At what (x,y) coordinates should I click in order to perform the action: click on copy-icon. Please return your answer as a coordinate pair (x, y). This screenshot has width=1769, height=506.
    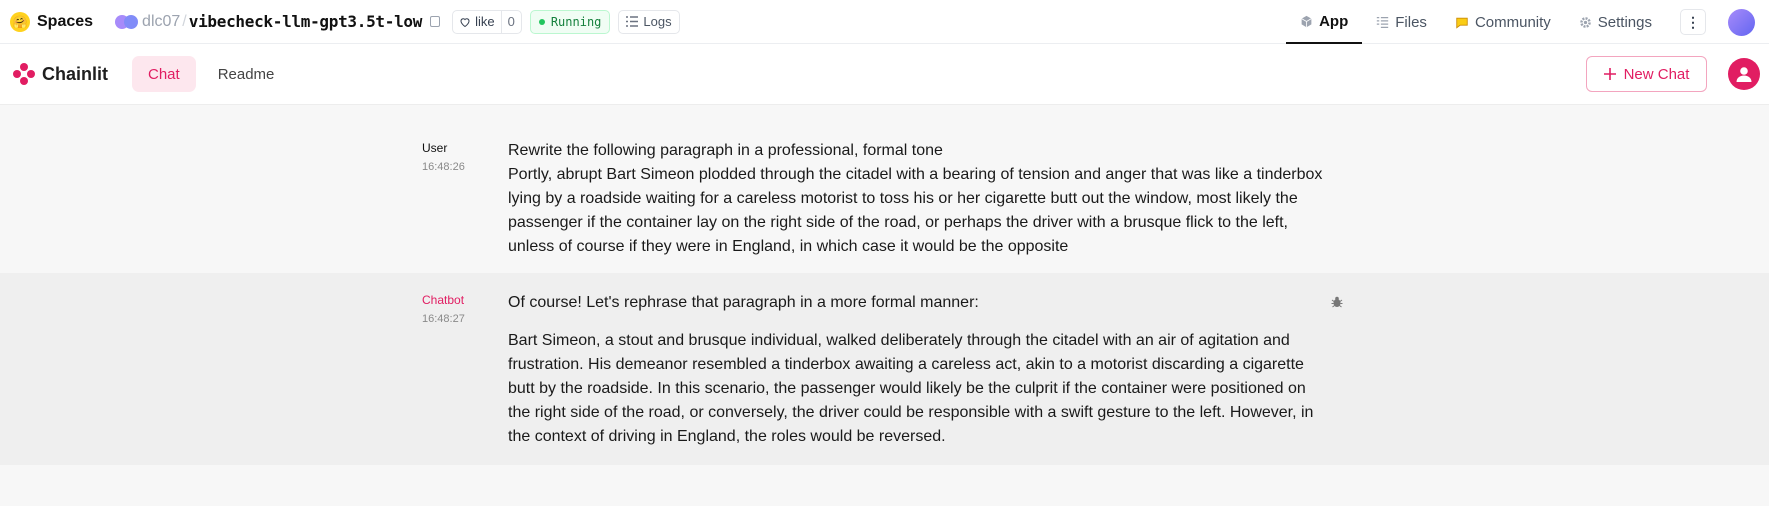
    Looking at the image, I should click on (435, 21).